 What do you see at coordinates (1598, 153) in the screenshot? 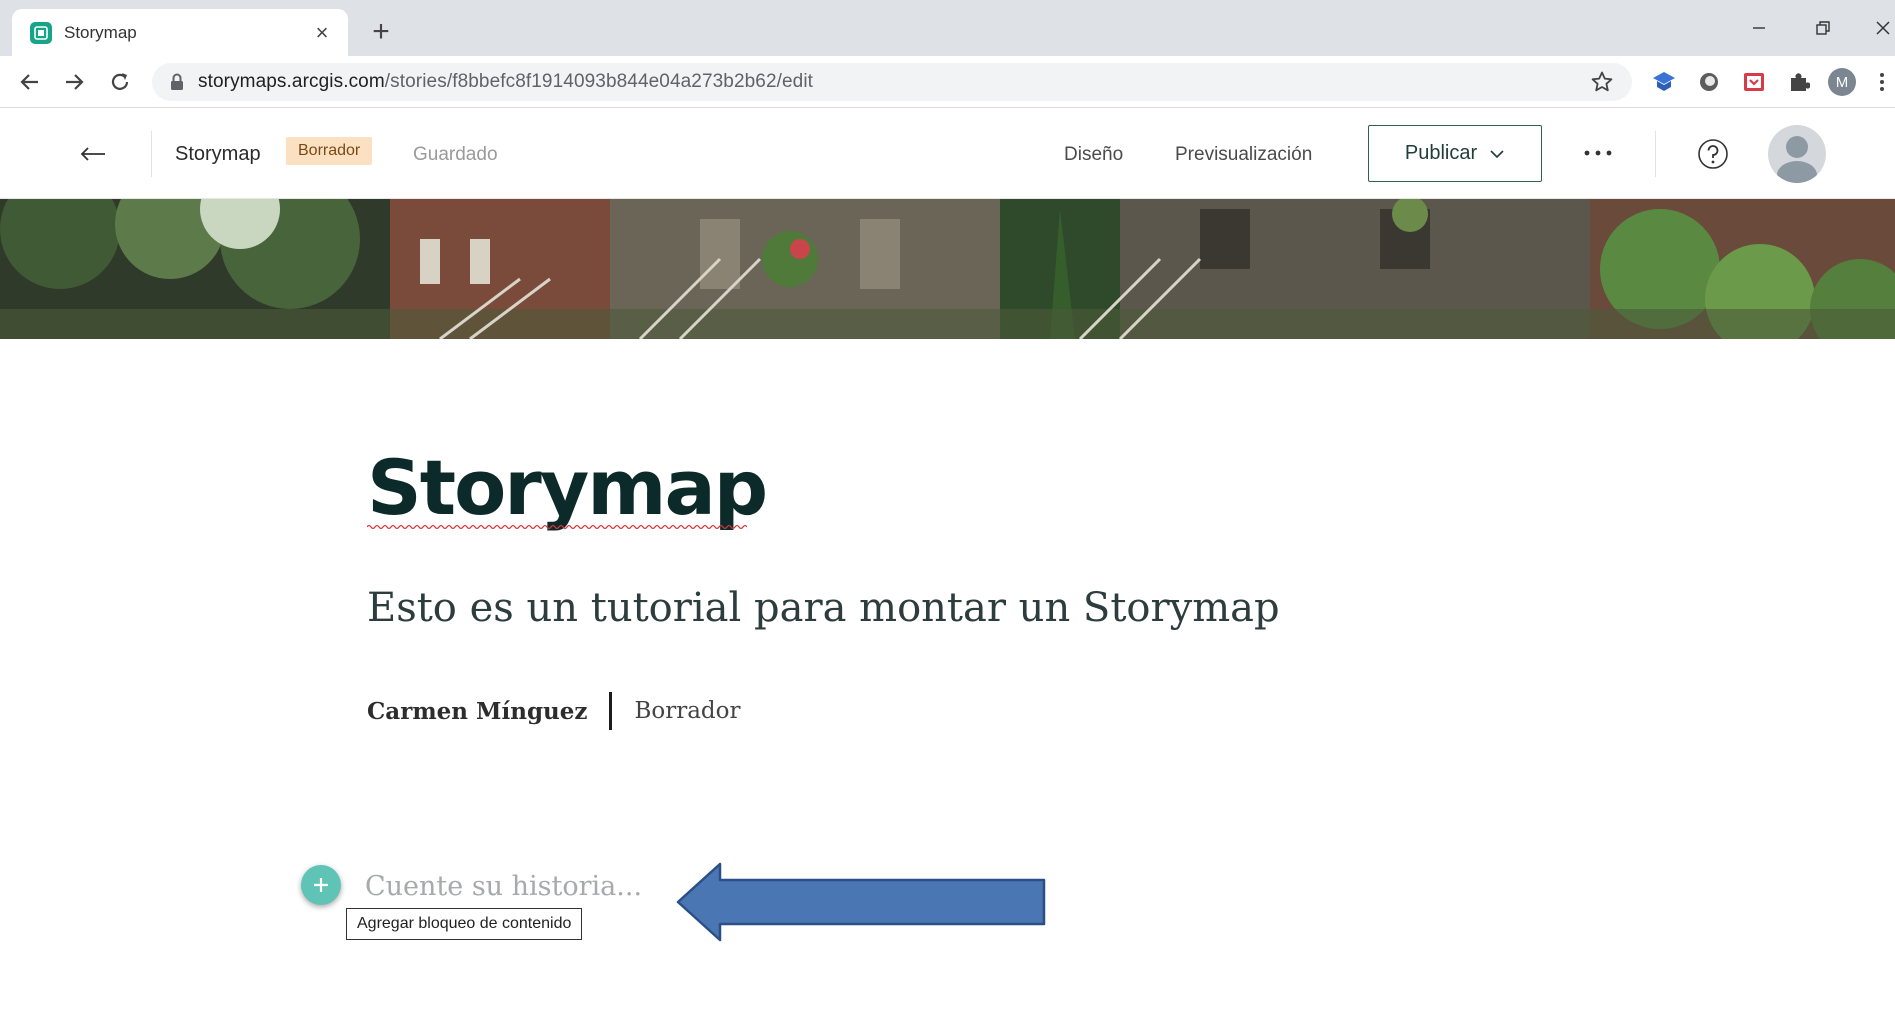
I see `more-options-icon` at bounding box center [1598, 153].